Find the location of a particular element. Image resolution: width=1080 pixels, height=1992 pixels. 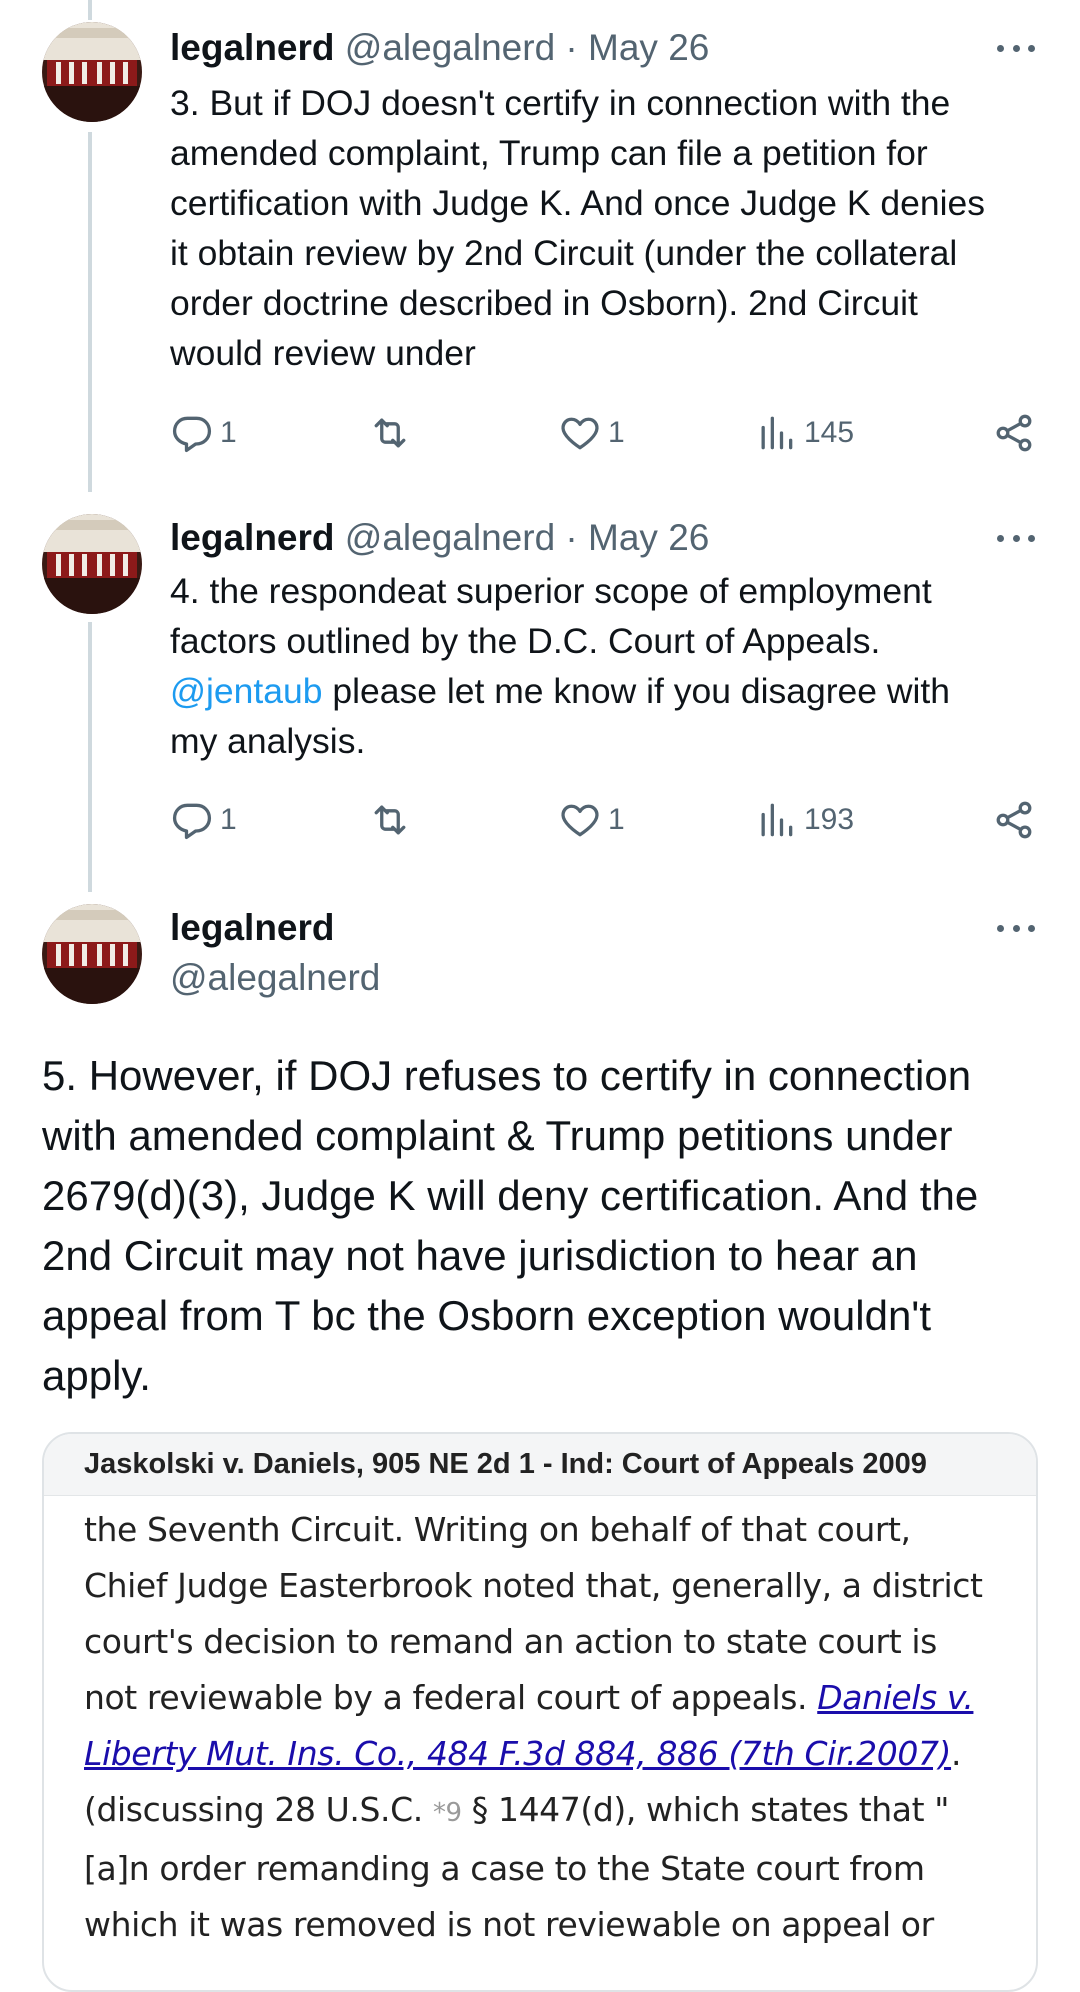

excerpt-text: § 1447(d), which states that " is located at coordinates (705, 1809).